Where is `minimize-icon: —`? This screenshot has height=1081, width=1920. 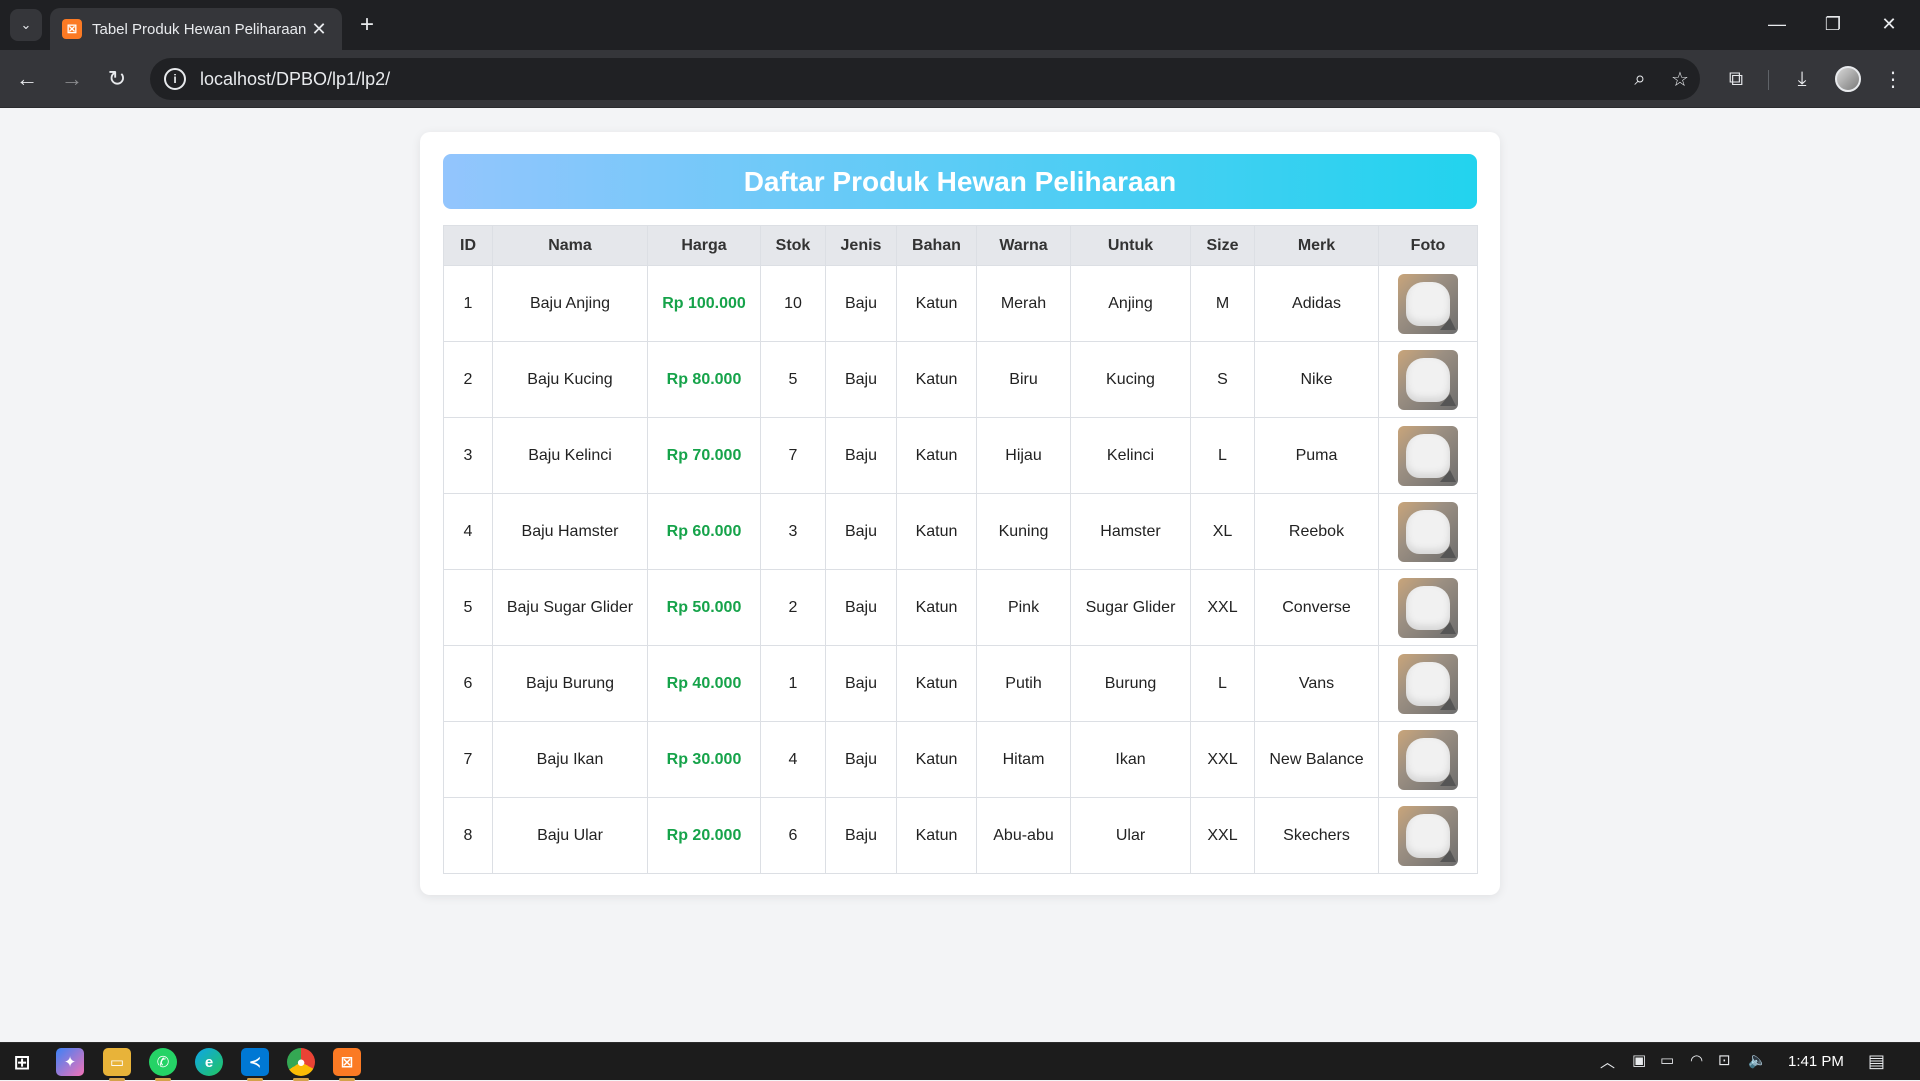 minimize-icon: — is located at coordinates (1777, 24).